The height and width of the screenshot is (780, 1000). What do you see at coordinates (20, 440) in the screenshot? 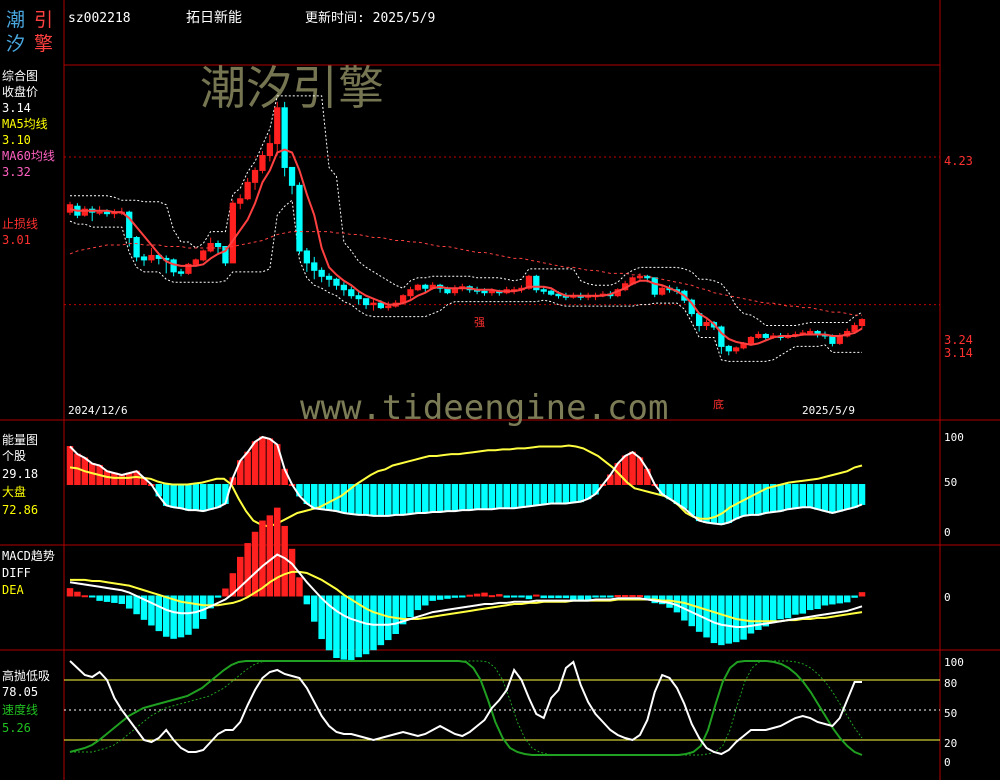
I see `energy-title: 能量图` at bounding box center [20, 440].